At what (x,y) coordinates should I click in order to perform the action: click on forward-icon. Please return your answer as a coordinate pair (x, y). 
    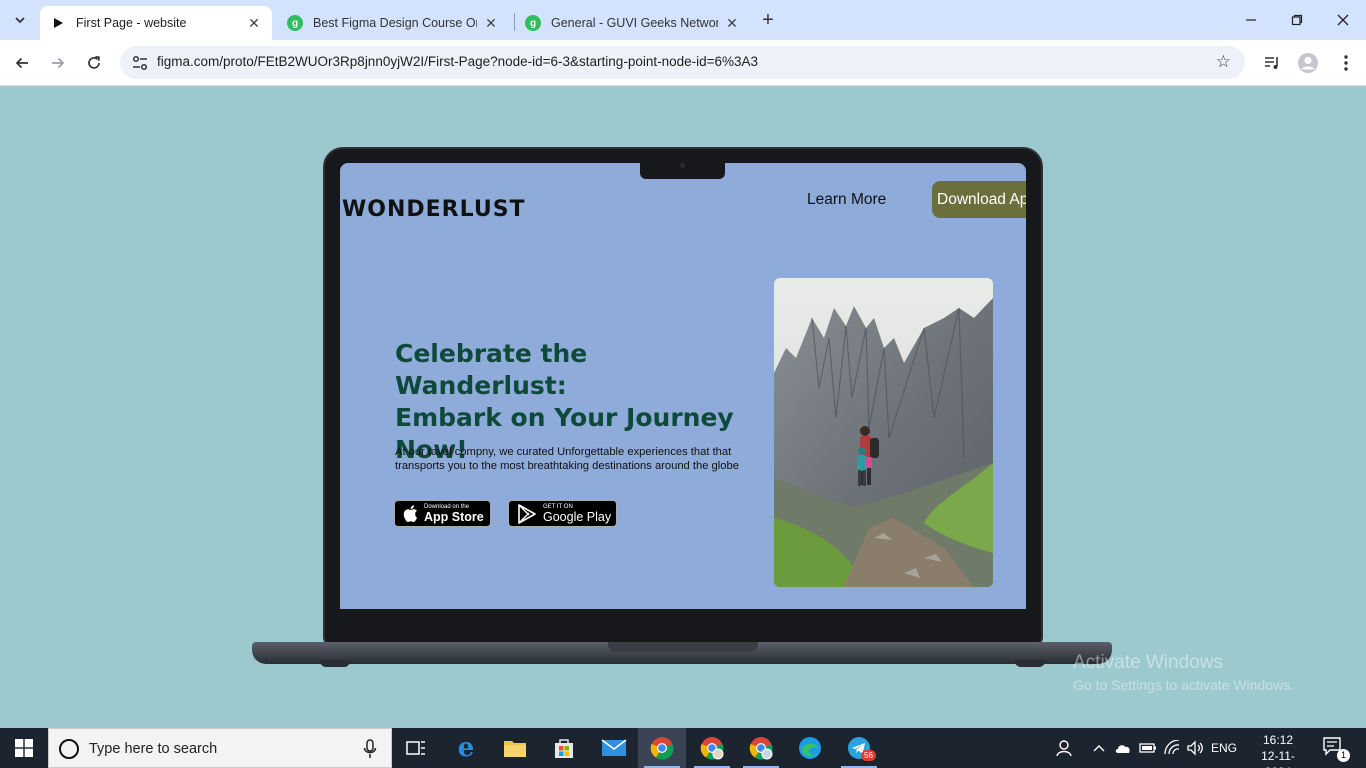
    Looking at the image, I should click on (58, 63).